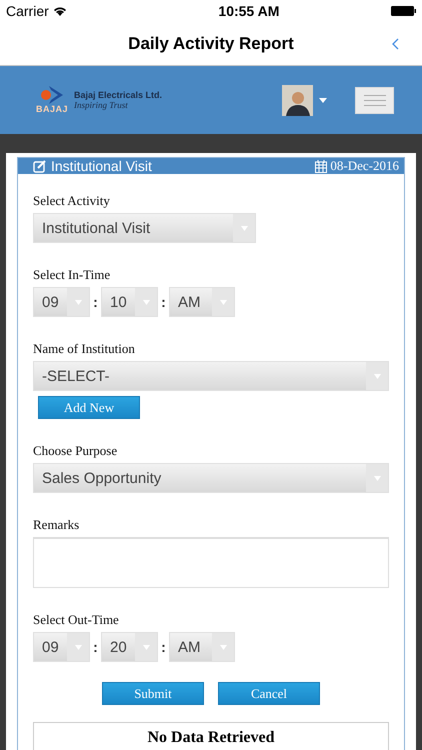 The width and height of the screenshot is (422, 750). Describe the element at coordinates (39, 166) in the screenshot. I see `edit-icon` at that location.